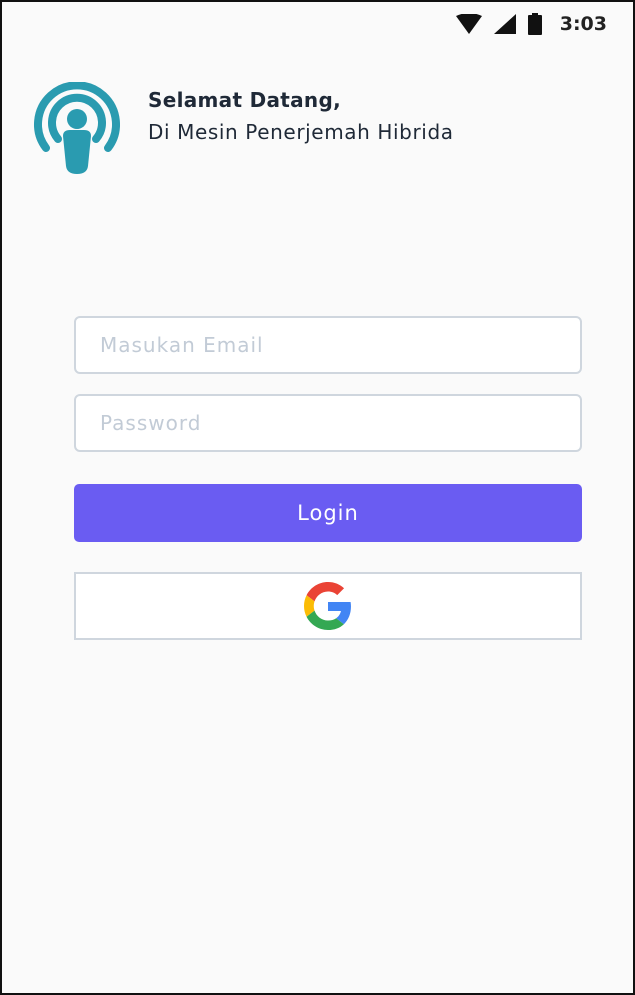 The width and height of the screenshot is (635, 995). What do you see at coordinates (328, 513) in the screenshot?
I see `login-button: Login` at bounding box center [328, 513].